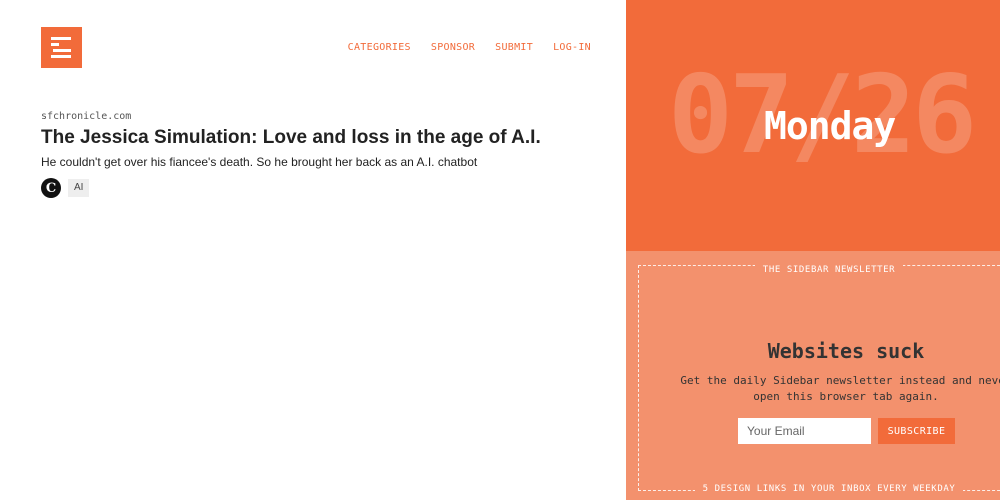 The image size is (1000, 500). What do you see at coordinates (572, 47) in the screenshot?
I see `nav-log-in: LOG-IN` at bounding box center [572, 47].